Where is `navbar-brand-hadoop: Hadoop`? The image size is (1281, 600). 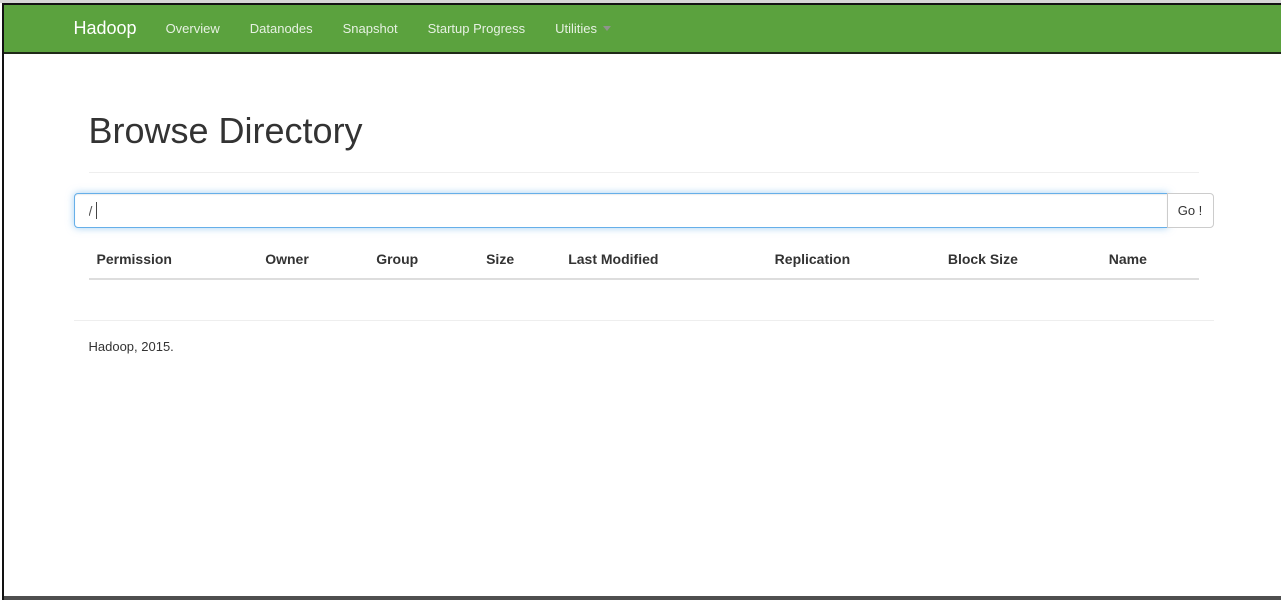
navbar-brand-hadoop: Hadoop is located at coordinates (105, 28).